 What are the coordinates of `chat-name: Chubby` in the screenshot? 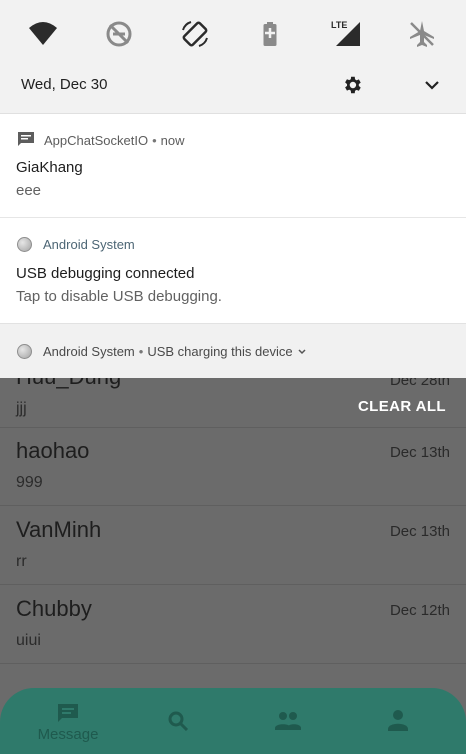 It's located at (54, 608).